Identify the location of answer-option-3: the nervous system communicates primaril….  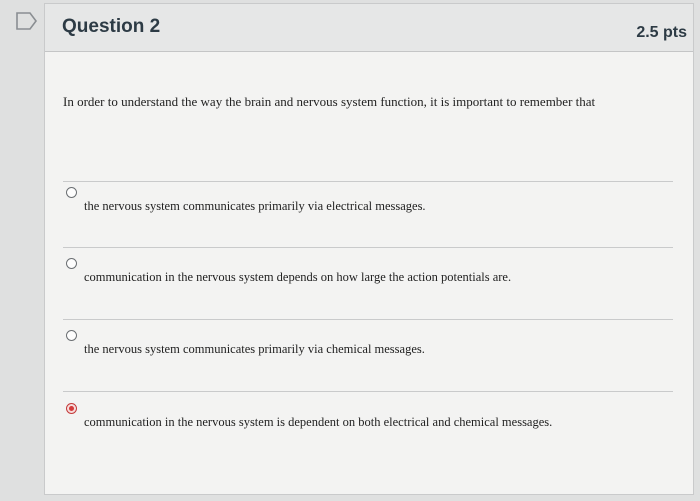
(373, 350).